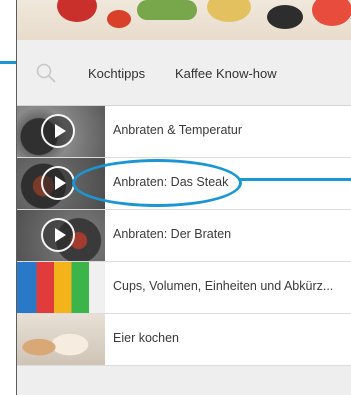 This screenshot has height=395, width=351. What do you see at coordinates (295, 179) in the screenshot?
I see `callout-pointer-right` at bounding box center [295, 179].